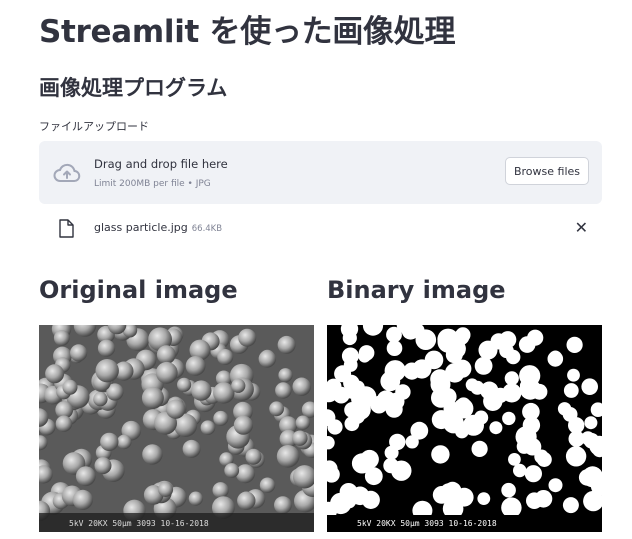 This screenshot has width=632, height=539. Describe the element at coordinates (207, 229) in the screenshot. I see `file-size: 66.4KB` at that location.